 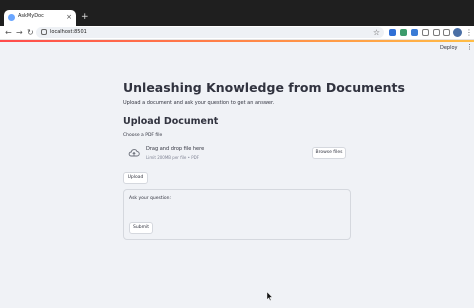 What do you see at coordinates (31, 16) in the screenshot?
I see `tab-title: AskMyDoc` at bounding box center [31, 16].